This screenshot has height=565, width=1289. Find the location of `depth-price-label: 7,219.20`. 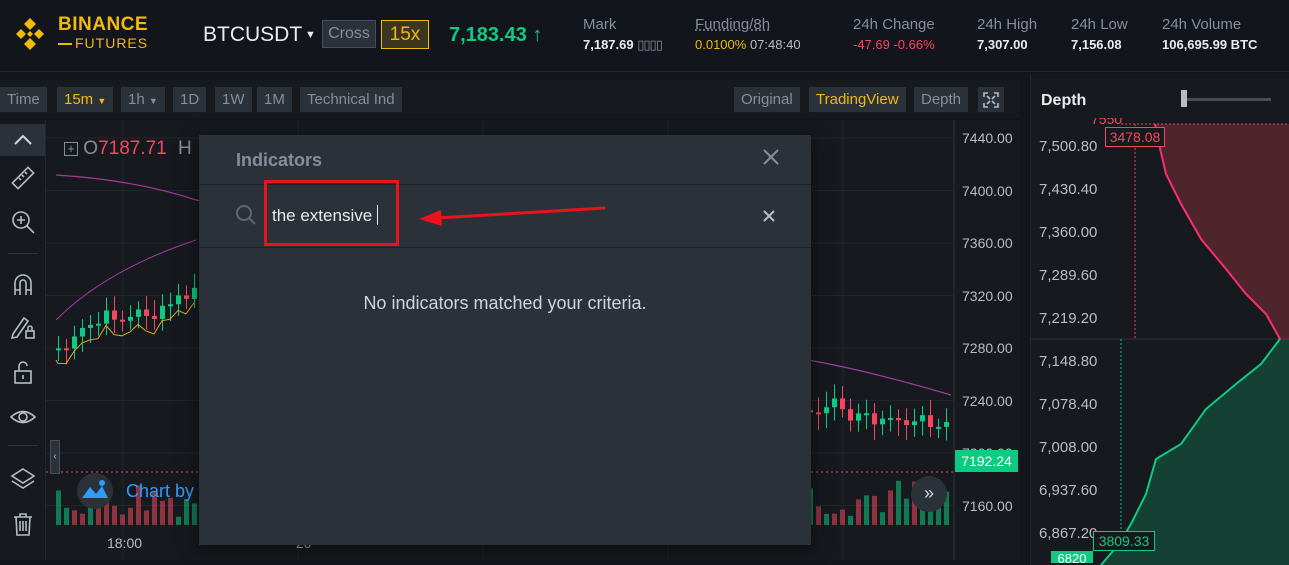

depth-price-label: 7,219.20 is located at coordinates (1068, 318).